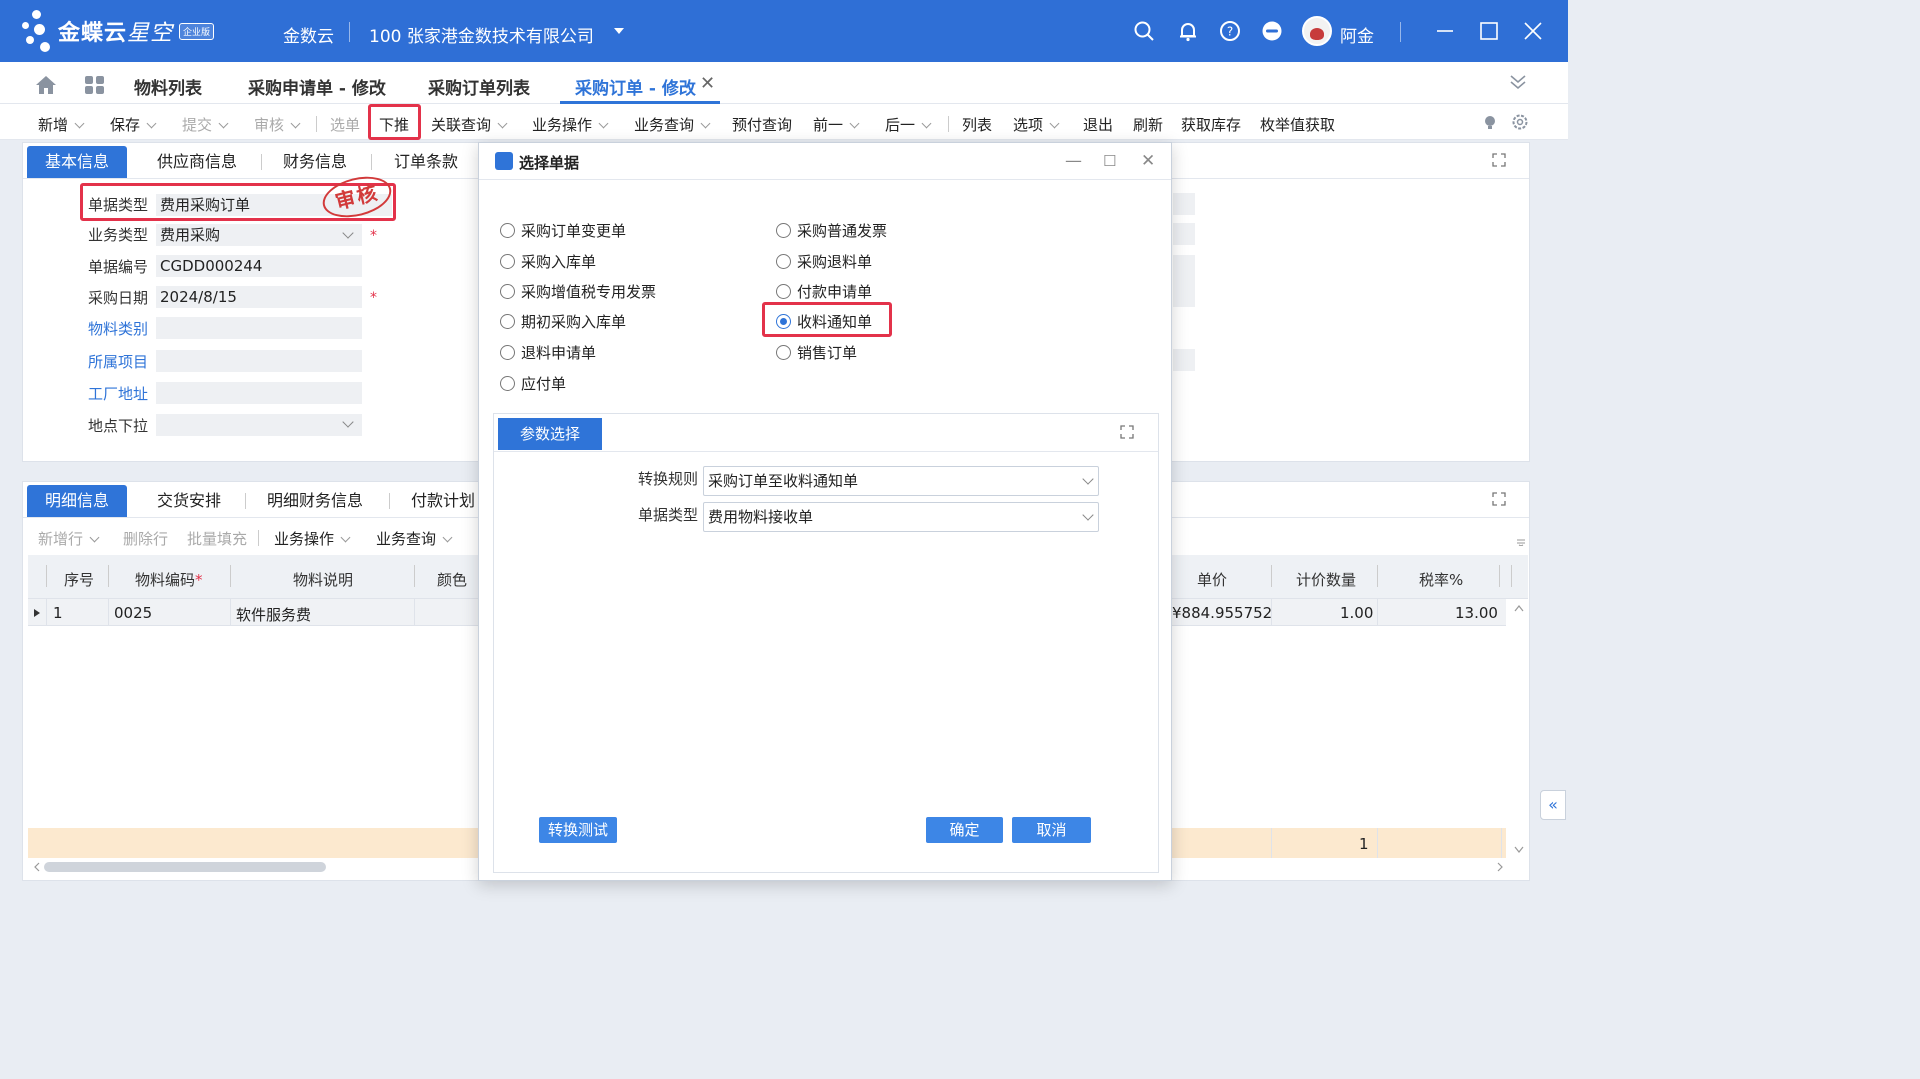  Describe the element at coordinates (578, 291) in the screenshot. I see `option-vat-invoice: 采购增值税专用发票` at that location.